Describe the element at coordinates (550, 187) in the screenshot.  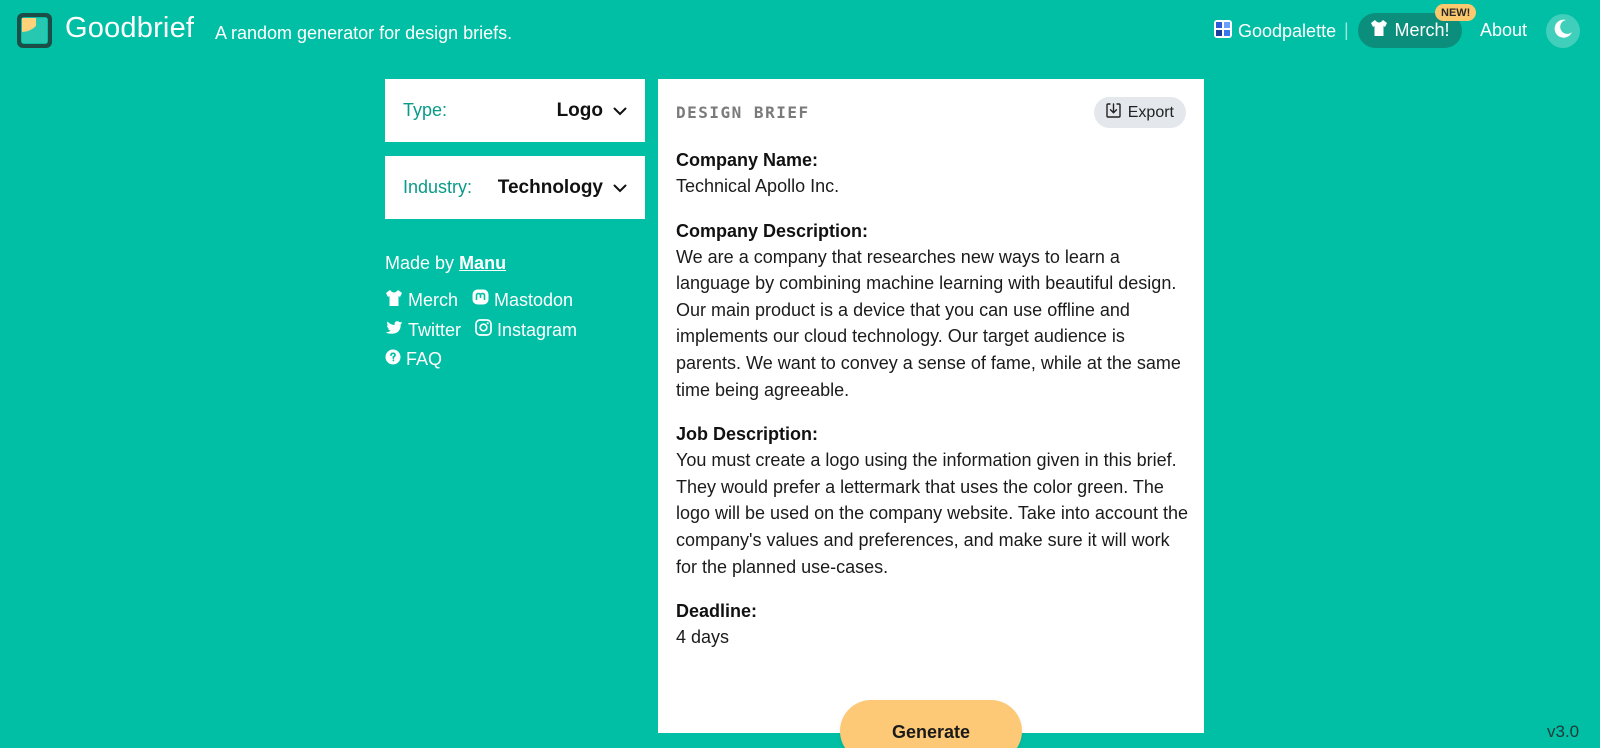
I see `industry-value: Technology` at that location.